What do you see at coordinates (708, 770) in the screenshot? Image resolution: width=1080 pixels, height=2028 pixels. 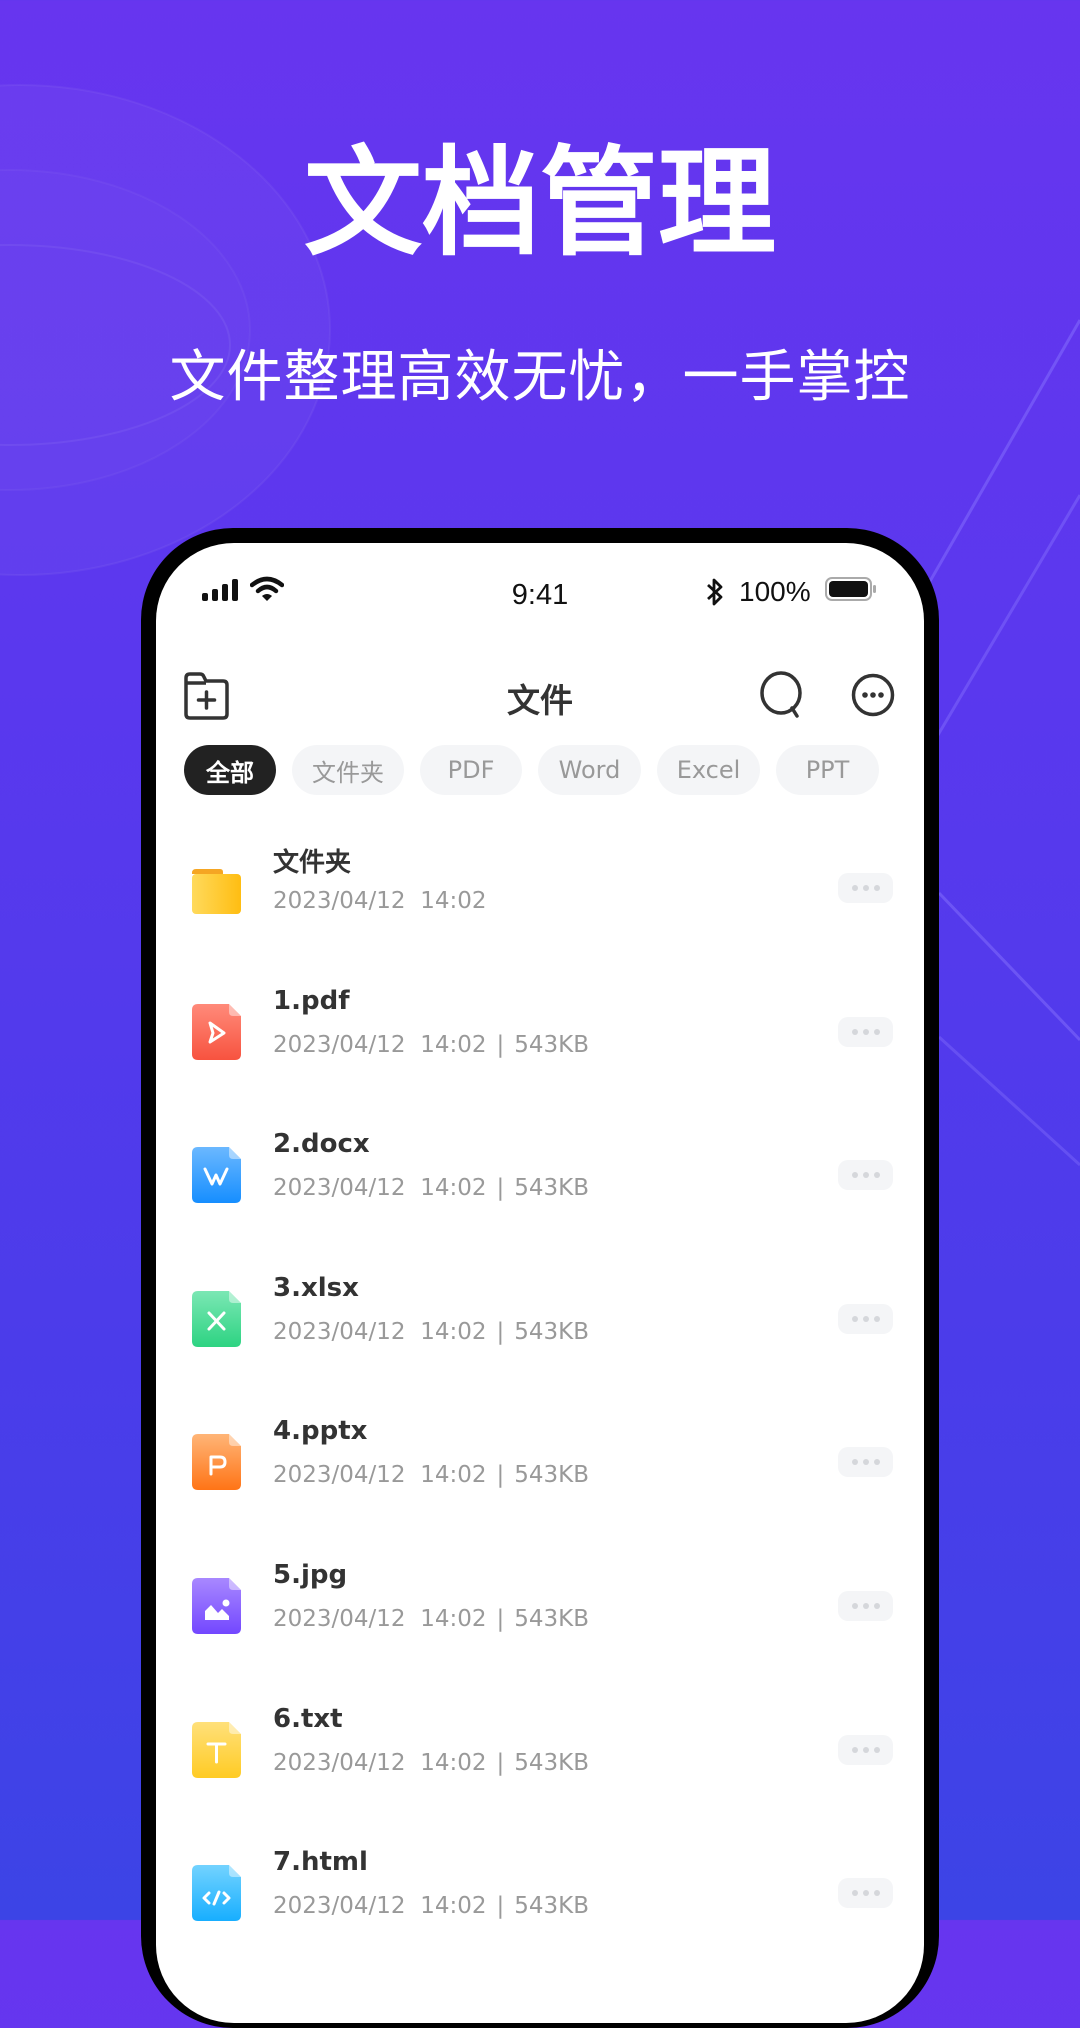 I see `tab-excel: Excel` at bounding box center [708, 770].